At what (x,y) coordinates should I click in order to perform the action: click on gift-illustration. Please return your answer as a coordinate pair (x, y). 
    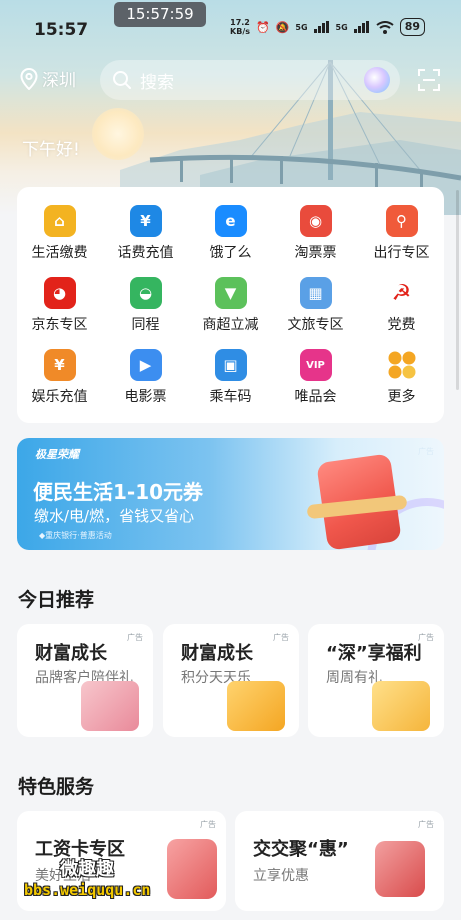
    Looking at the image, I should click on (192, 869).